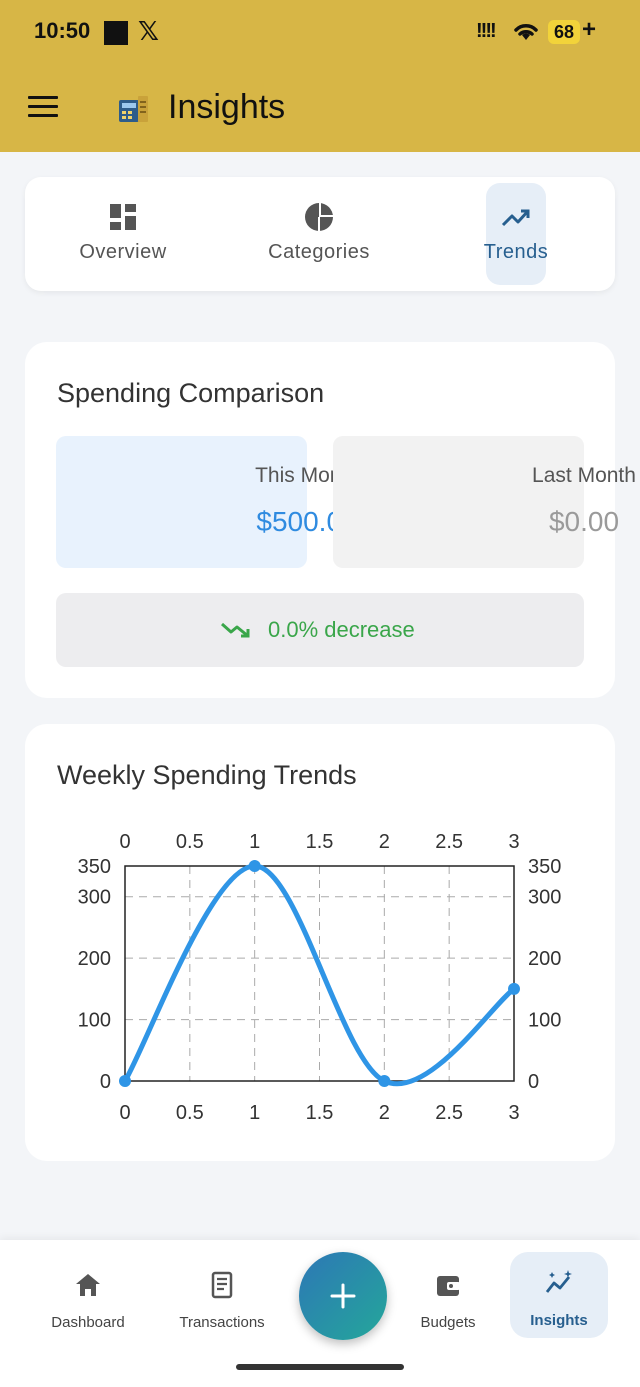  Describe the element at coordinates (449, 1113) in the screenshot. I see `x-tick-label-bottom: 2.5` at that location.